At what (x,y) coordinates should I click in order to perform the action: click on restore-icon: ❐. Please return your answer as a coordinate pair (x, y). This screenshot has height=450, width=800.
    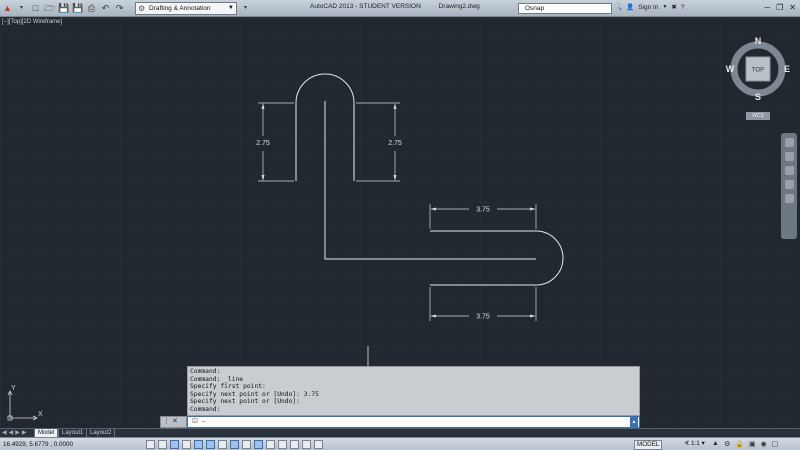
    Looking at the image, I should click on (779, 7).